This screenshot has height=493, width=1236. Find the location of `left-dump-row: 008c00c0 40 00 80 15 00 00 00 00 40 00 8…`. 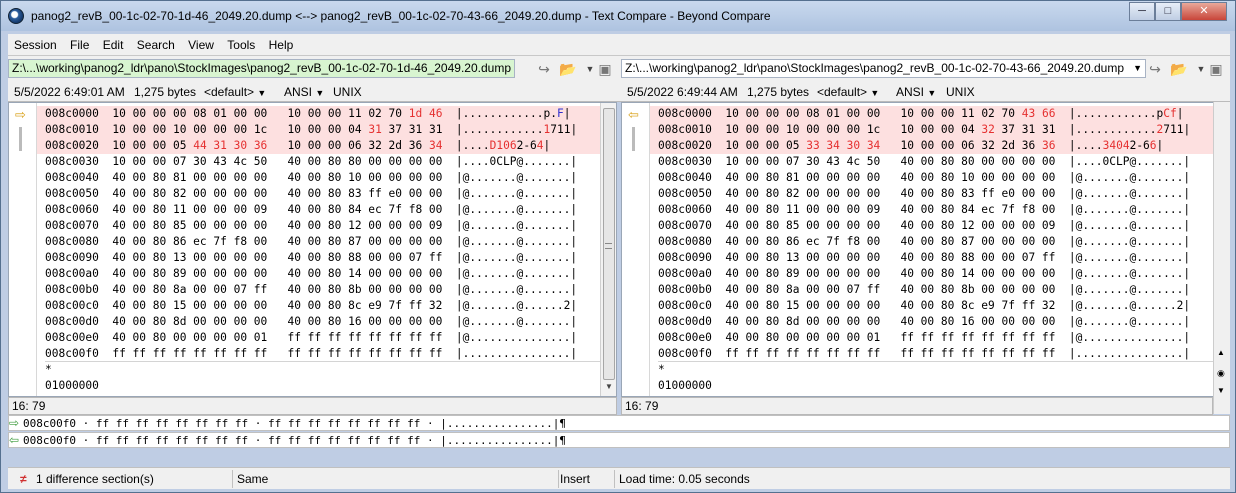

left-dump-row: 008c00c0 40 00 80 15 00 00 00 00 40 00 8… is located at coordinates (322, 306).